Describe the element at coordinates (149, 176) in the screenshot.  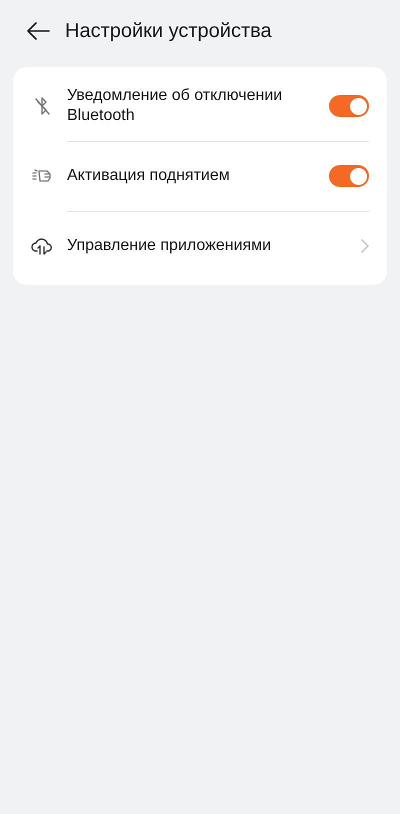
I see `setting-label: Активация поднятием` at that location.